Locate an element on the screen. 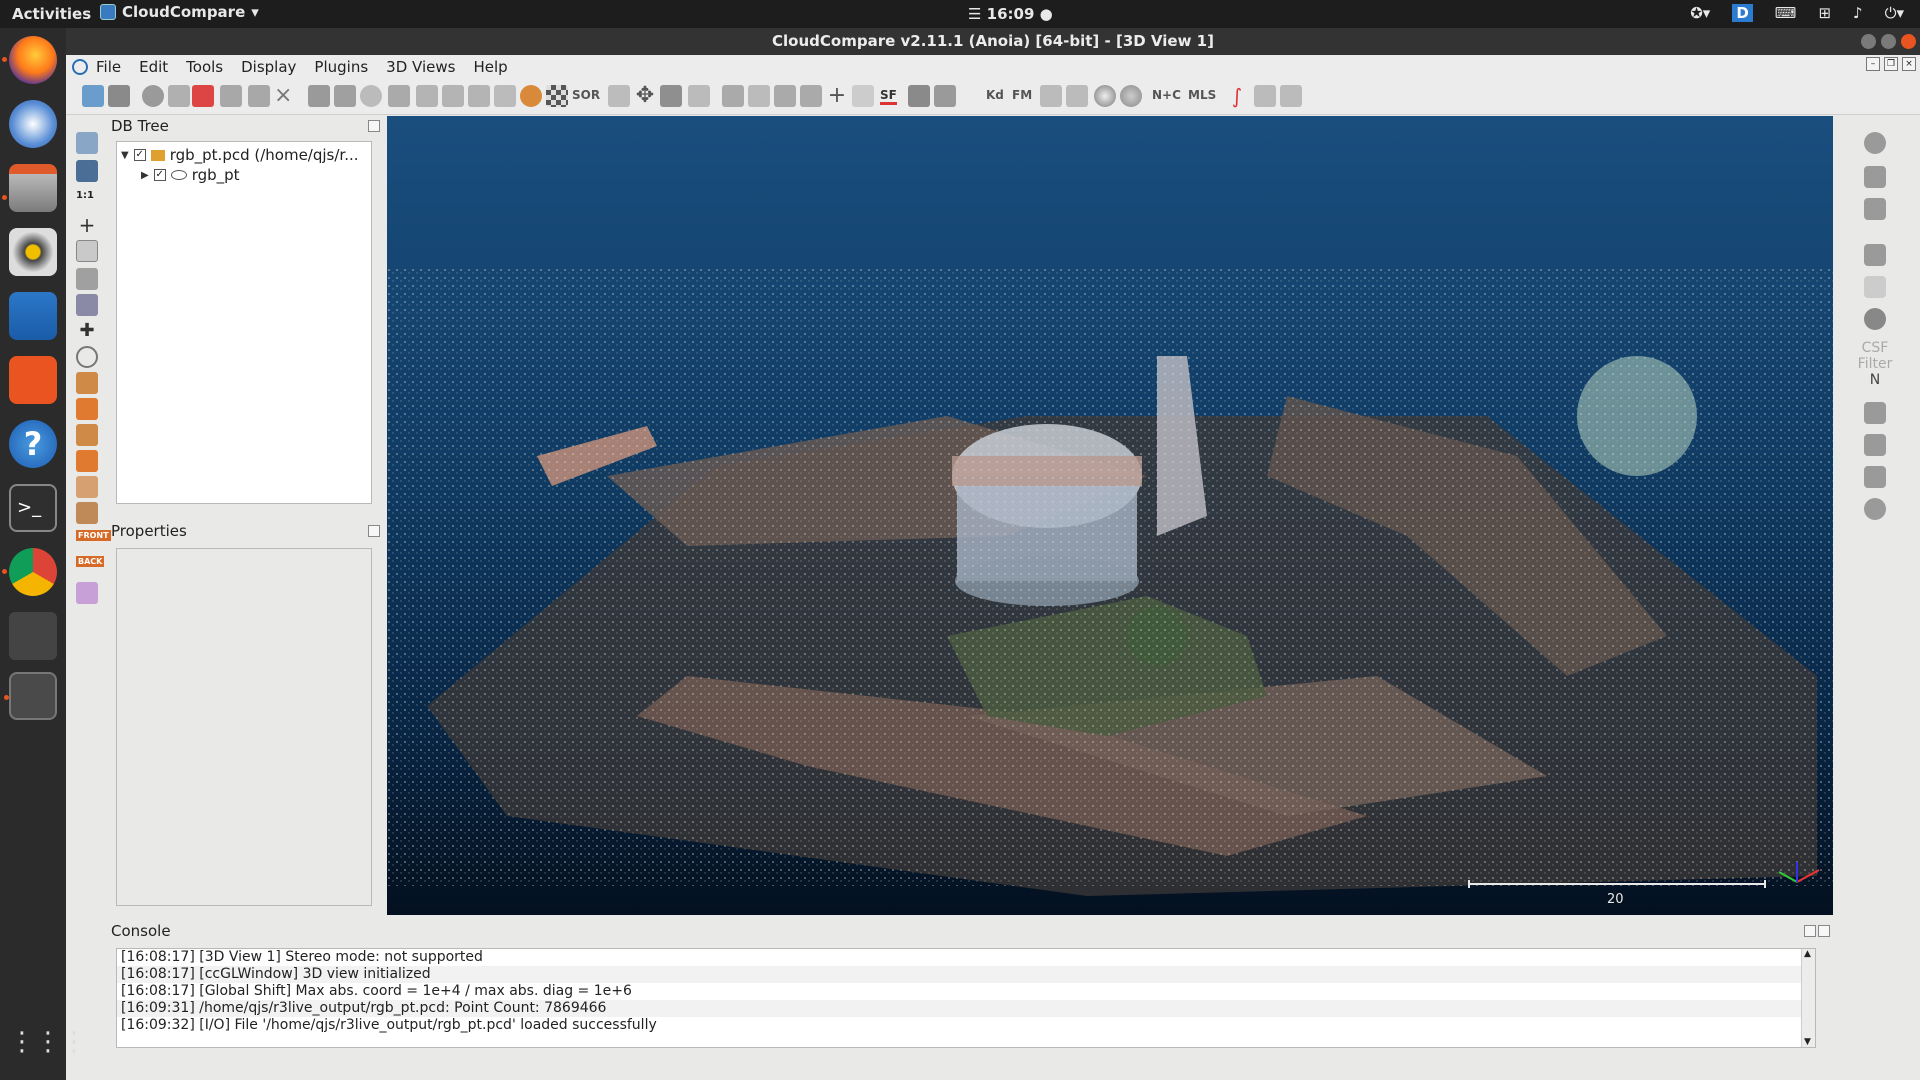 This screenshot has width=1920, height=1080. accessibility-icon: ✪▾ is located at coordinates (1700, 13).